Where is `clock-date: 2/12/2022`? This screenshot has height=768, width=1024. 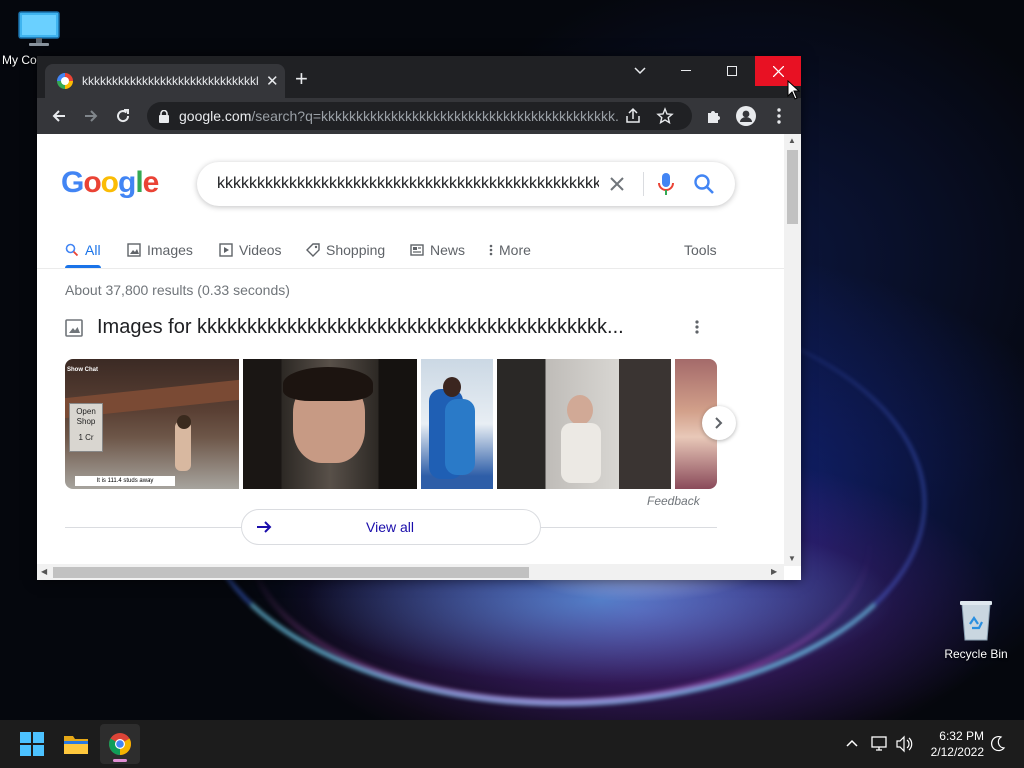 clock-date: 2/12/2022 is located at coordinates (957, 752).